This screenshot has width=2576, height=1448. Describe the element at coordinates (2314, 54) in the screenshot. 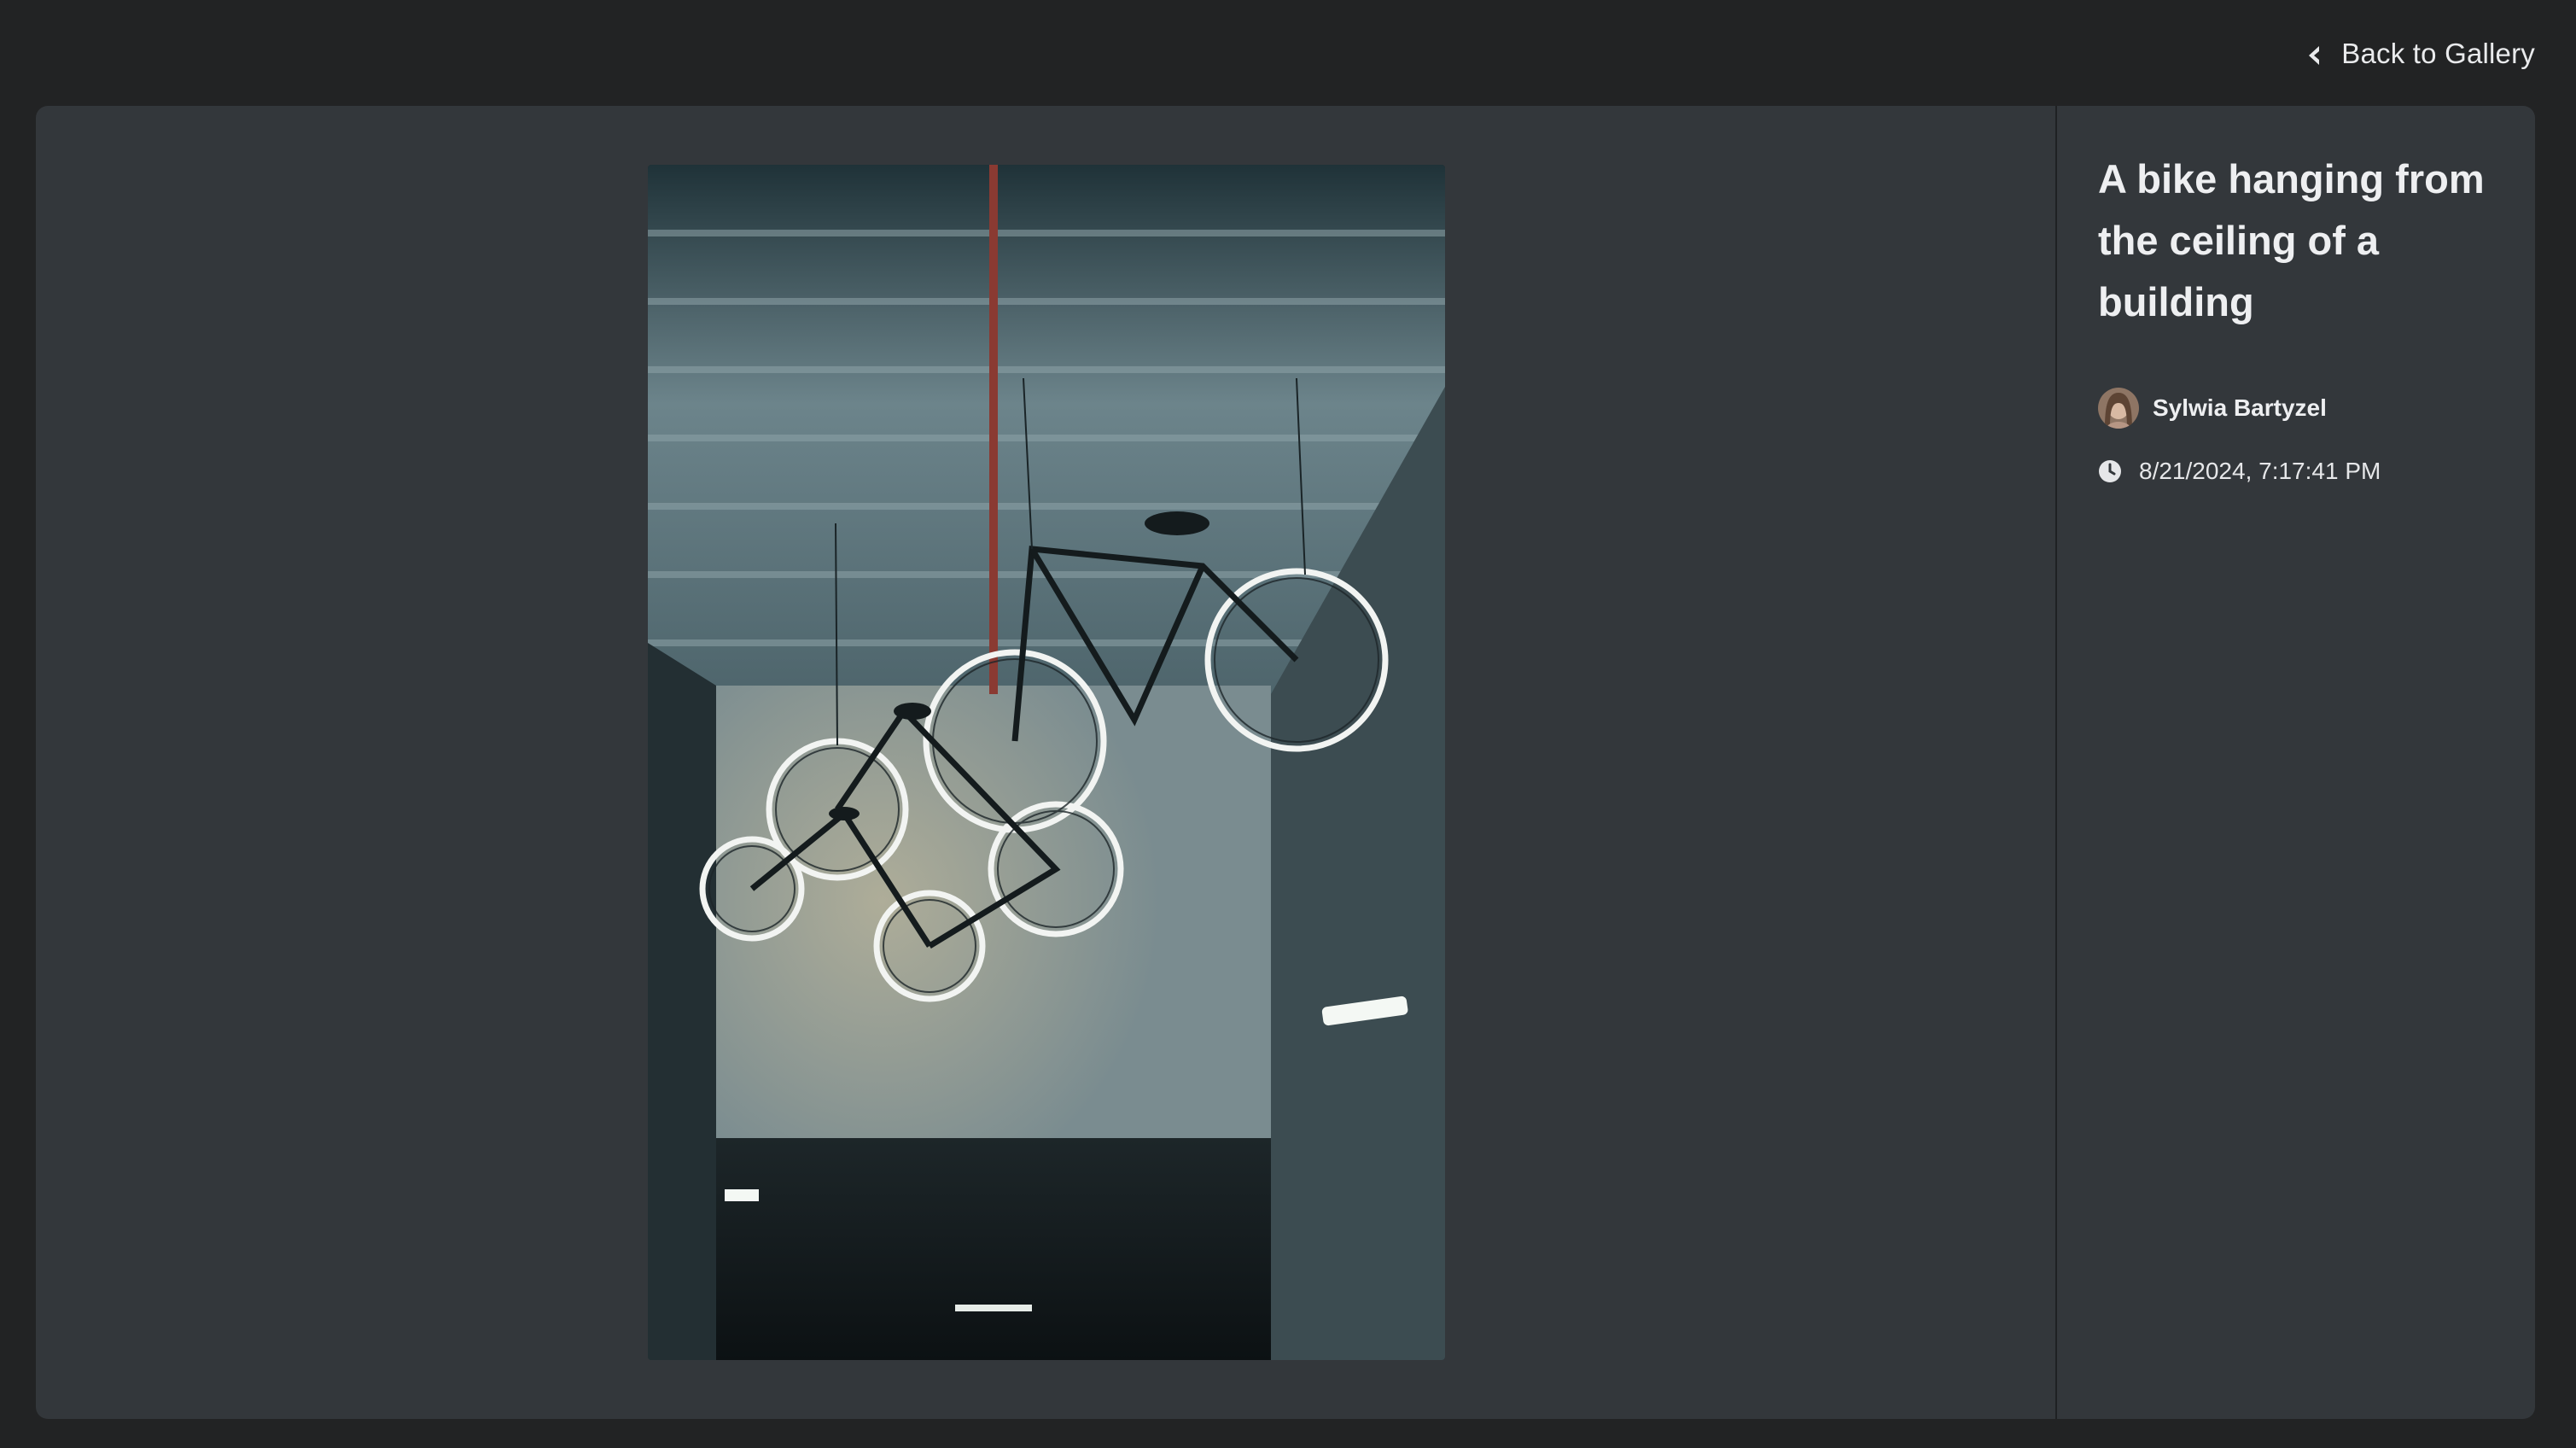

I see `chevron-left-icon` at that location.